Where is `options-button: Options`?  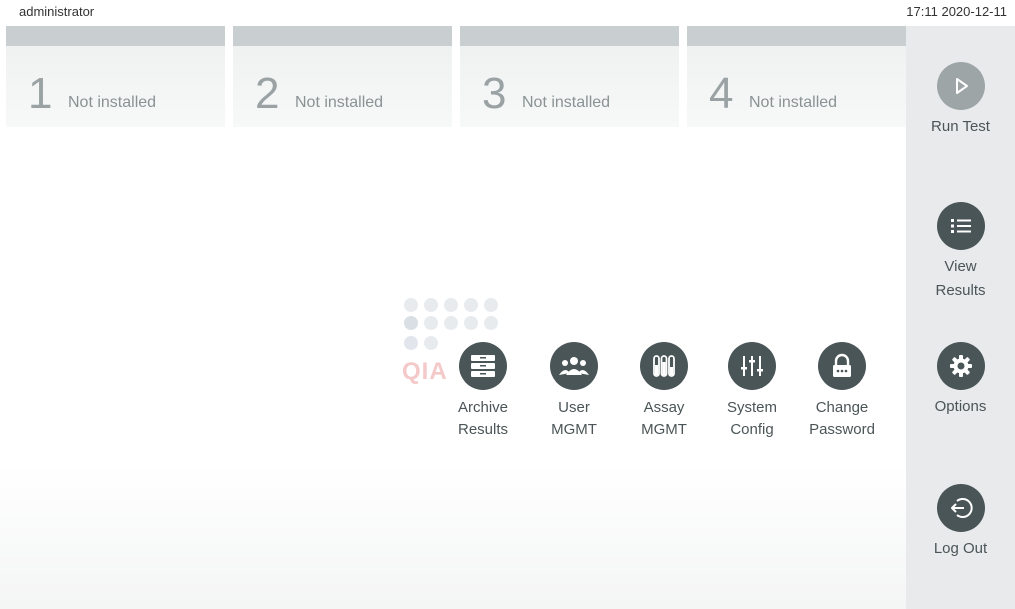 options-button: Options is located at coordinates (960, 380).